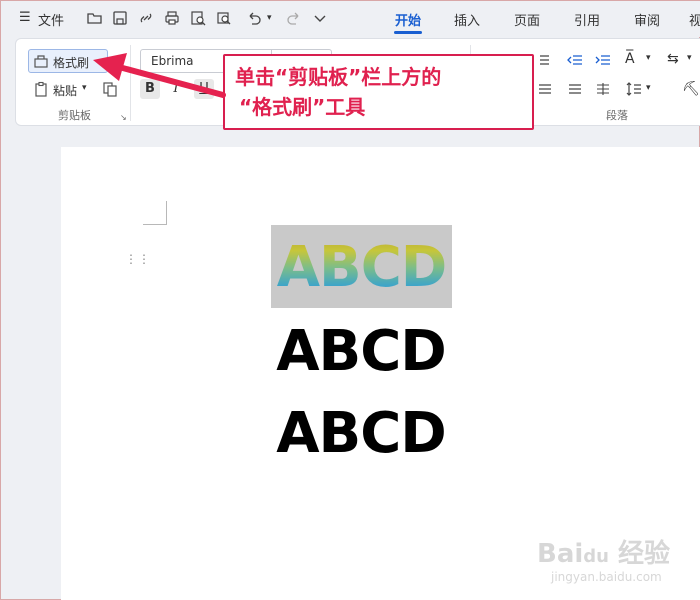  I want to click on text-direction-icon: A̅, so click(630, 59).